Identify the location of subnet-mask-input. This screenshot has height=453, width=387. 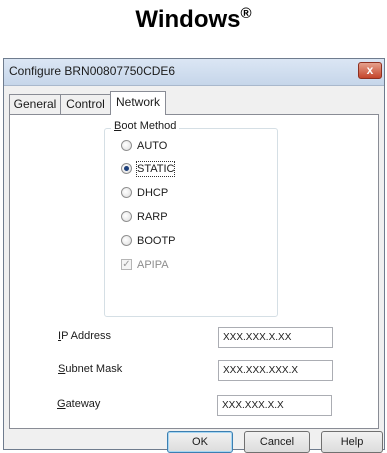
(275, 370).